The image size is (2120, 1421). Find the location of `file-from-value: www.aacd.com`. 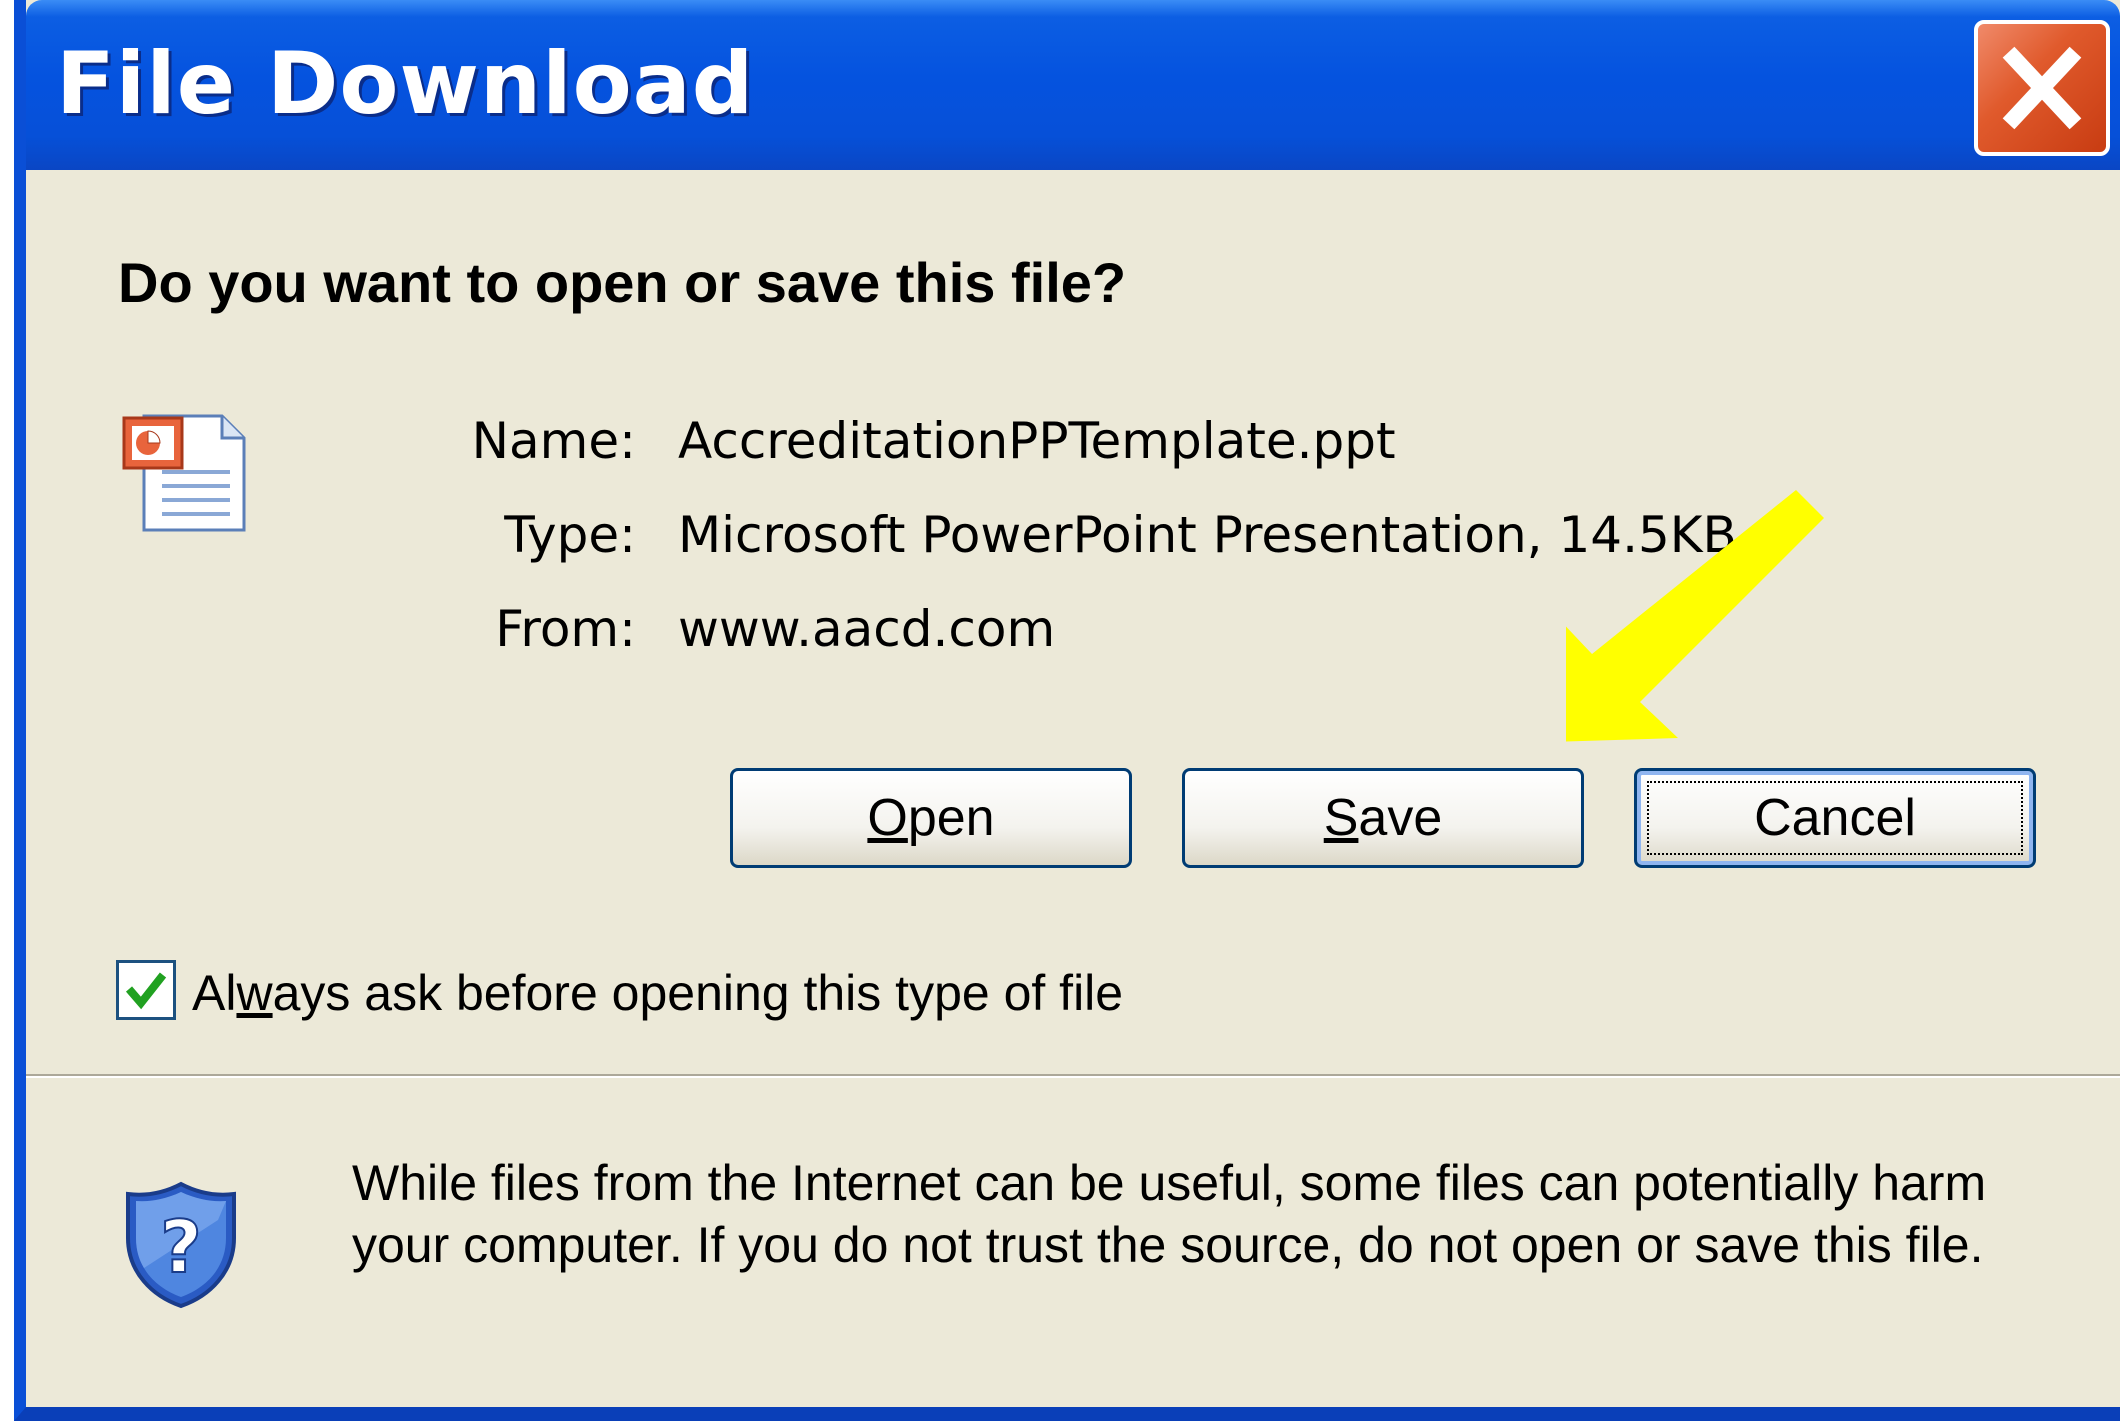

file-from-value: www.aacd.com is located at coordinates (867, 629).